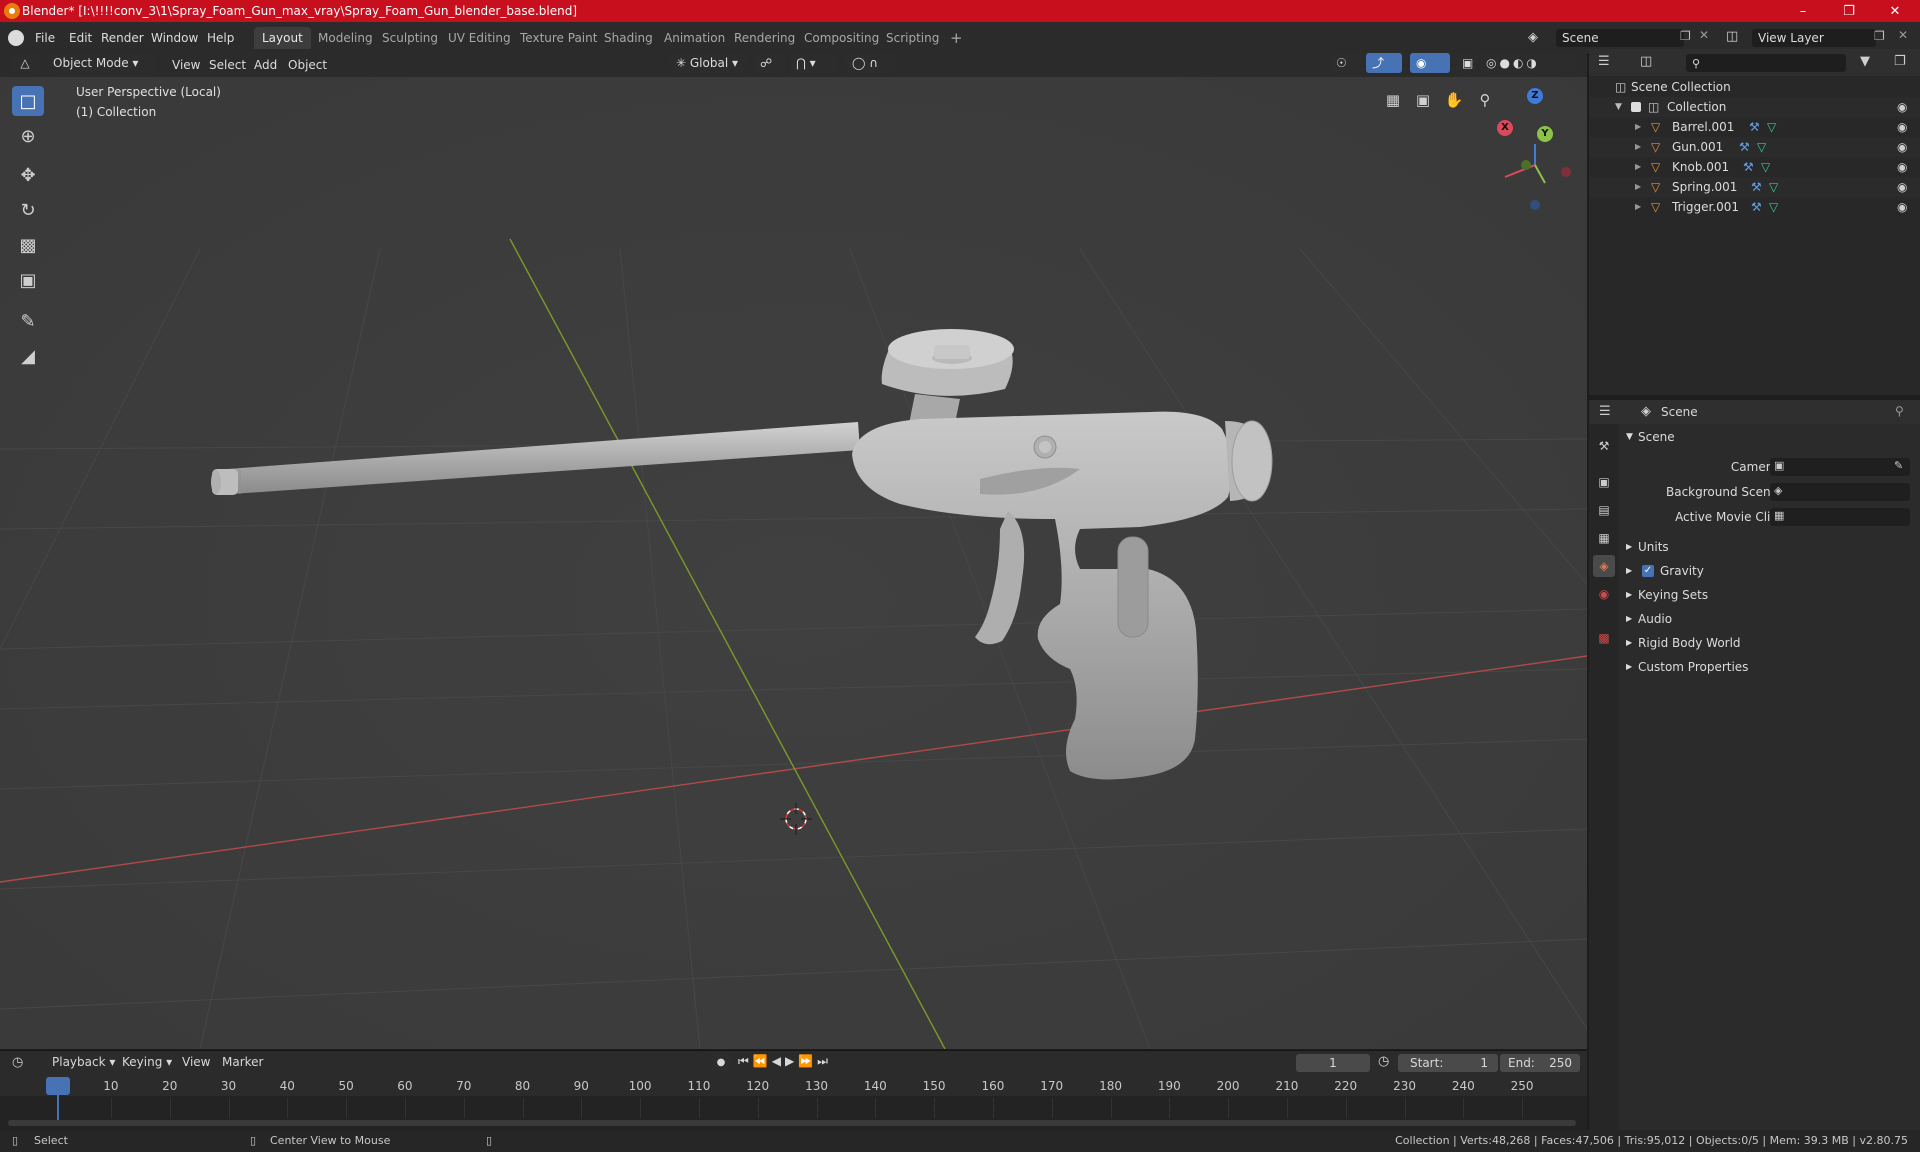  What do you see at coordinates (785, 1061) in the screenshot?
I see `playback-controls: ⏮⏪◀▶⏩⏭` at bounding box center [785, 1061].